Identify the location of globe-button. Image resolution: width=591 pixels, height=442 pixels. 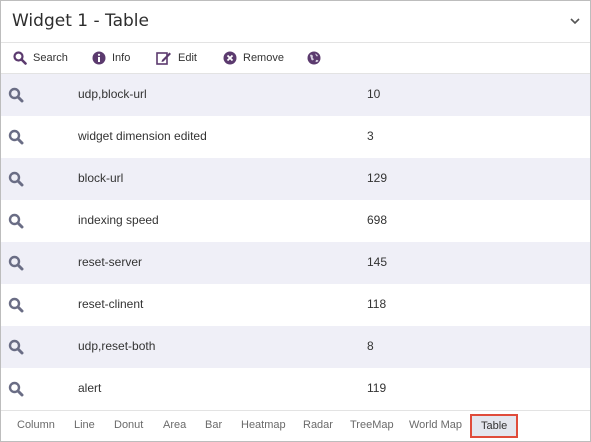
(314, 58).